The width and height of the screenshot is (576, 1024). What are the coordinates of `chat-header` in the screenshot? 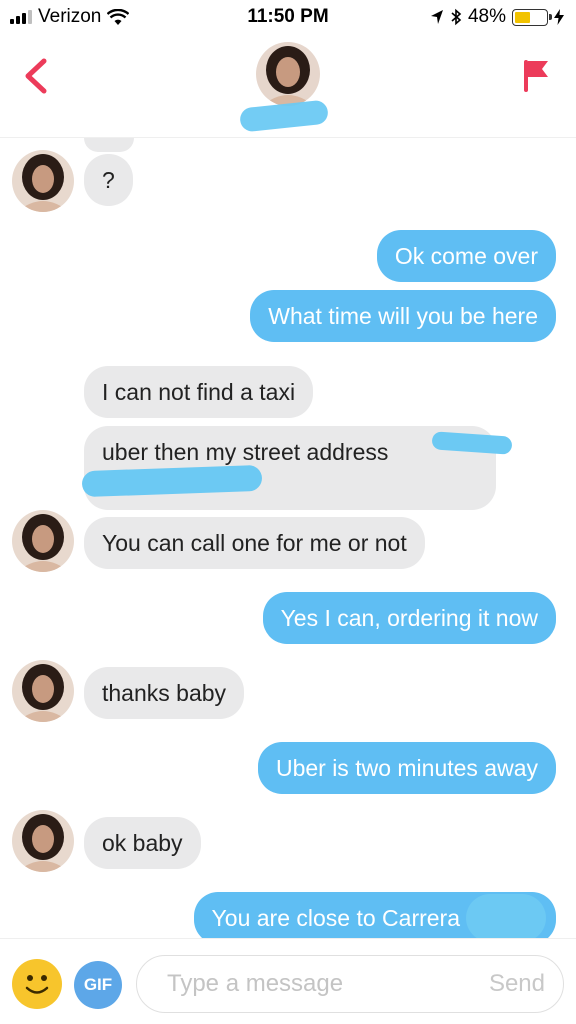 It's located at (288, 86).